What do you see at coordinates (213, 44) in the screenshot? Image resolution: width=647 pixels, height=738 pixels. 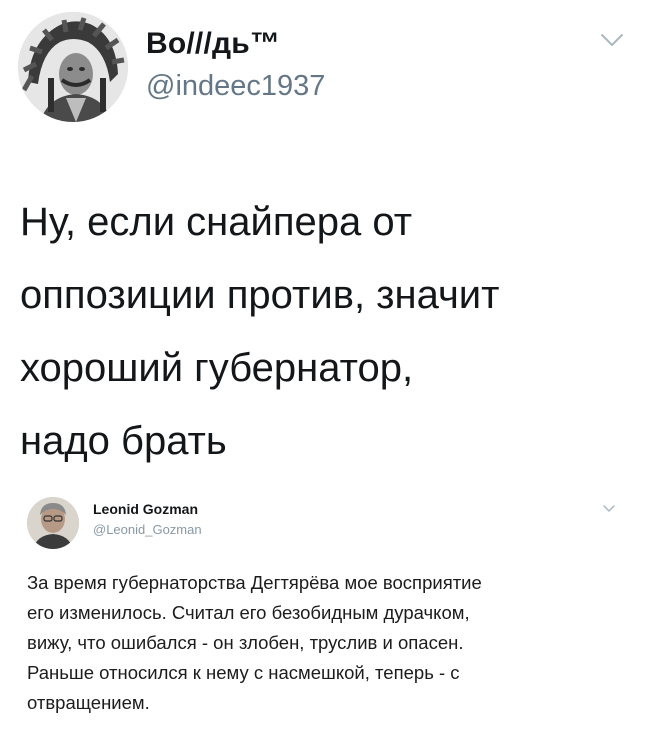 I see `display-name: Во///дь™` at bounding box center [213, 44].